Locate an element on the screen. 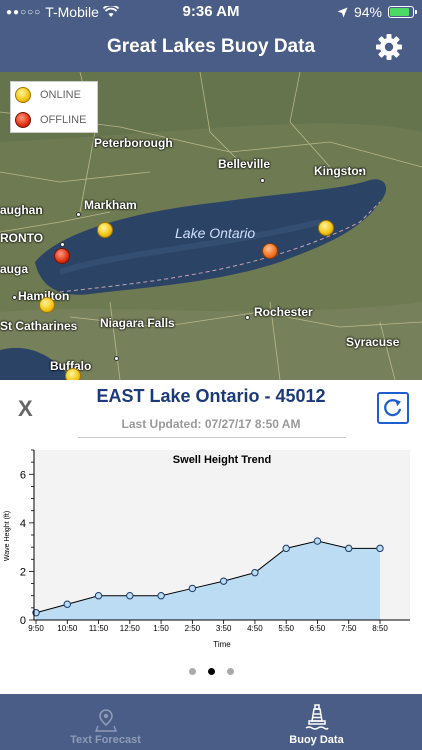  online-marker-icon is located at coordinates (23, 94).